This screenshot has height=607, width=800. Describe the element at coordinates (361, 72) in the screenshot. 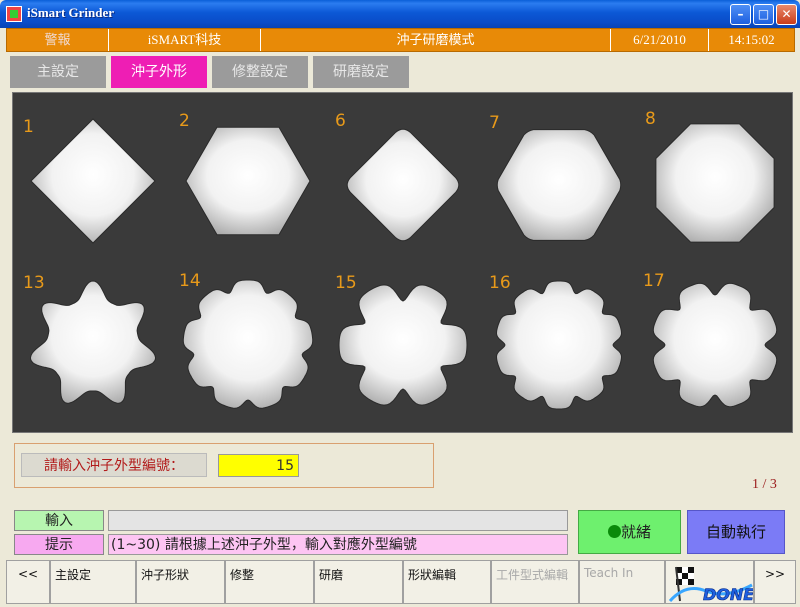

I see `tab-grinding-settings: 研磨設定` at that location.